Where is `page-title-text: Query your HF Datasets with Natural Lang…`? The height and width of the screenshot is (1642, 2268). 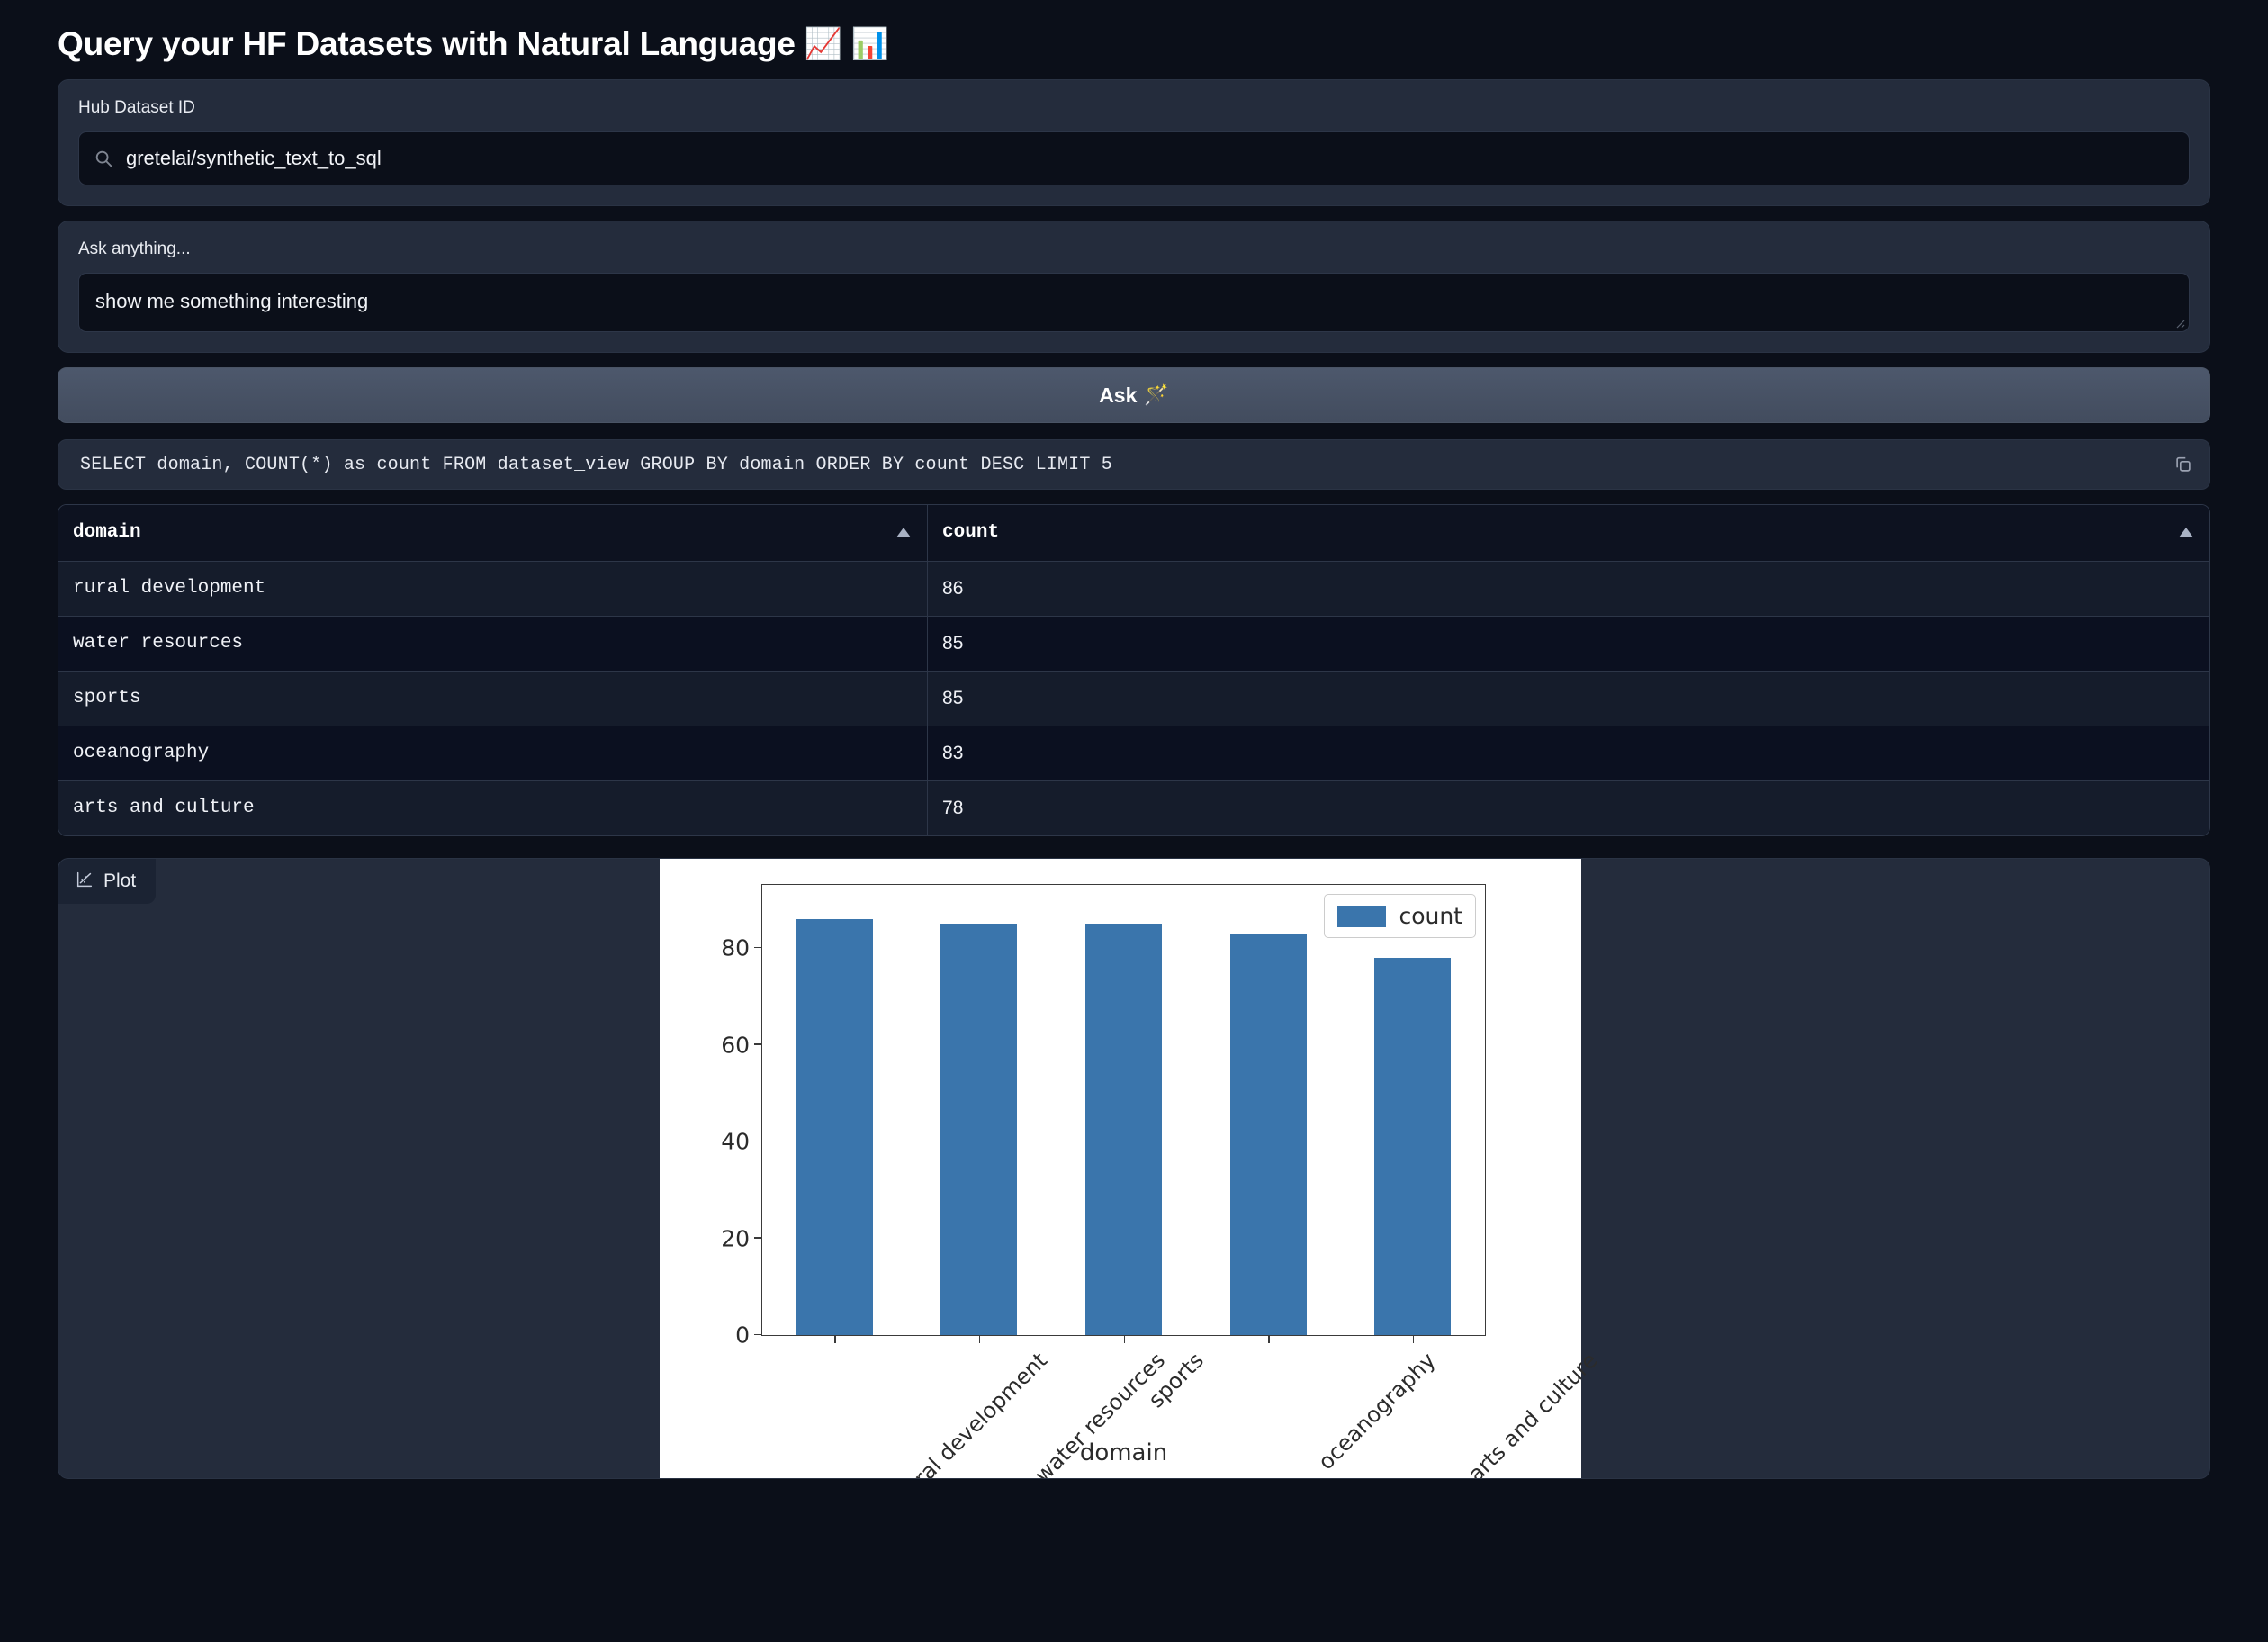
page-title-text: Query your HF Datasets with Natural Lang… is located at coordinates (427, 43).